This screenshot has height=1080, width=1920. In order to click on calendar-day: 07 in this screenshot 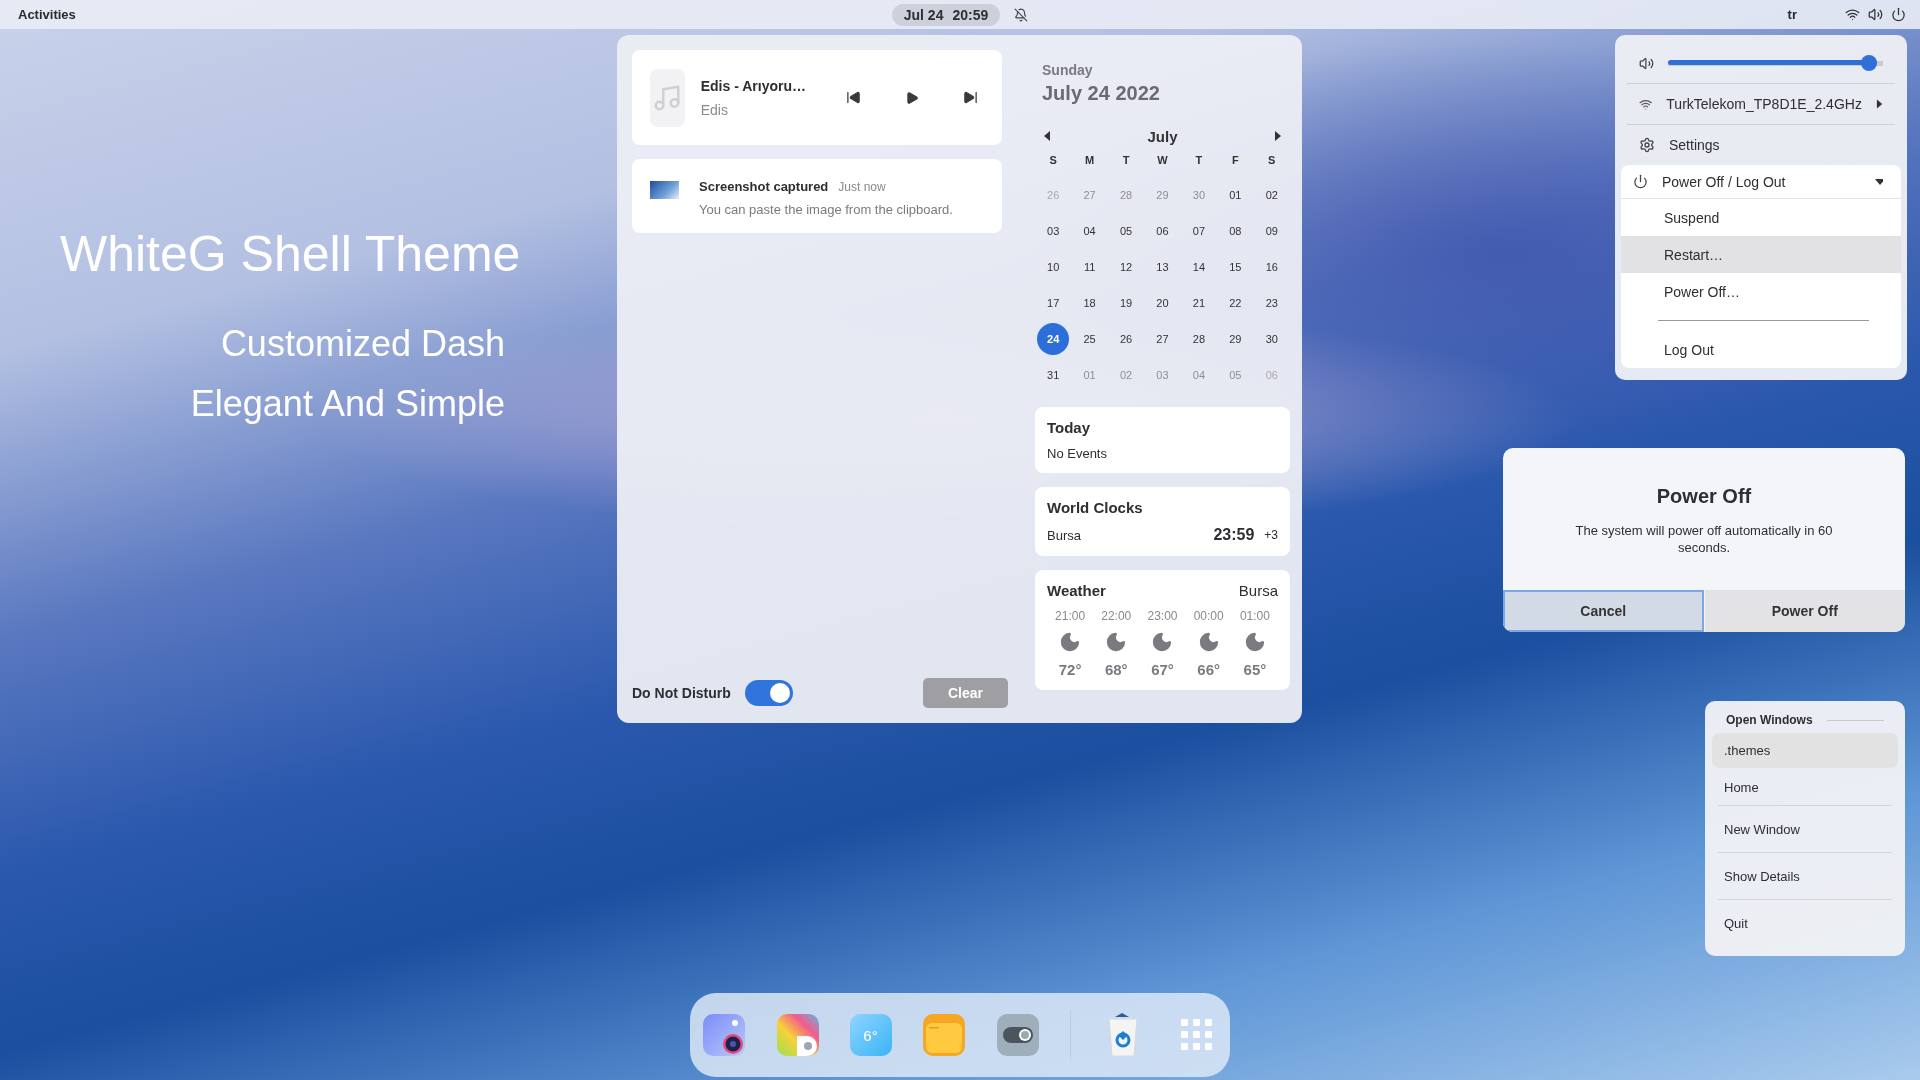, I will do `click(1199, 231)`.